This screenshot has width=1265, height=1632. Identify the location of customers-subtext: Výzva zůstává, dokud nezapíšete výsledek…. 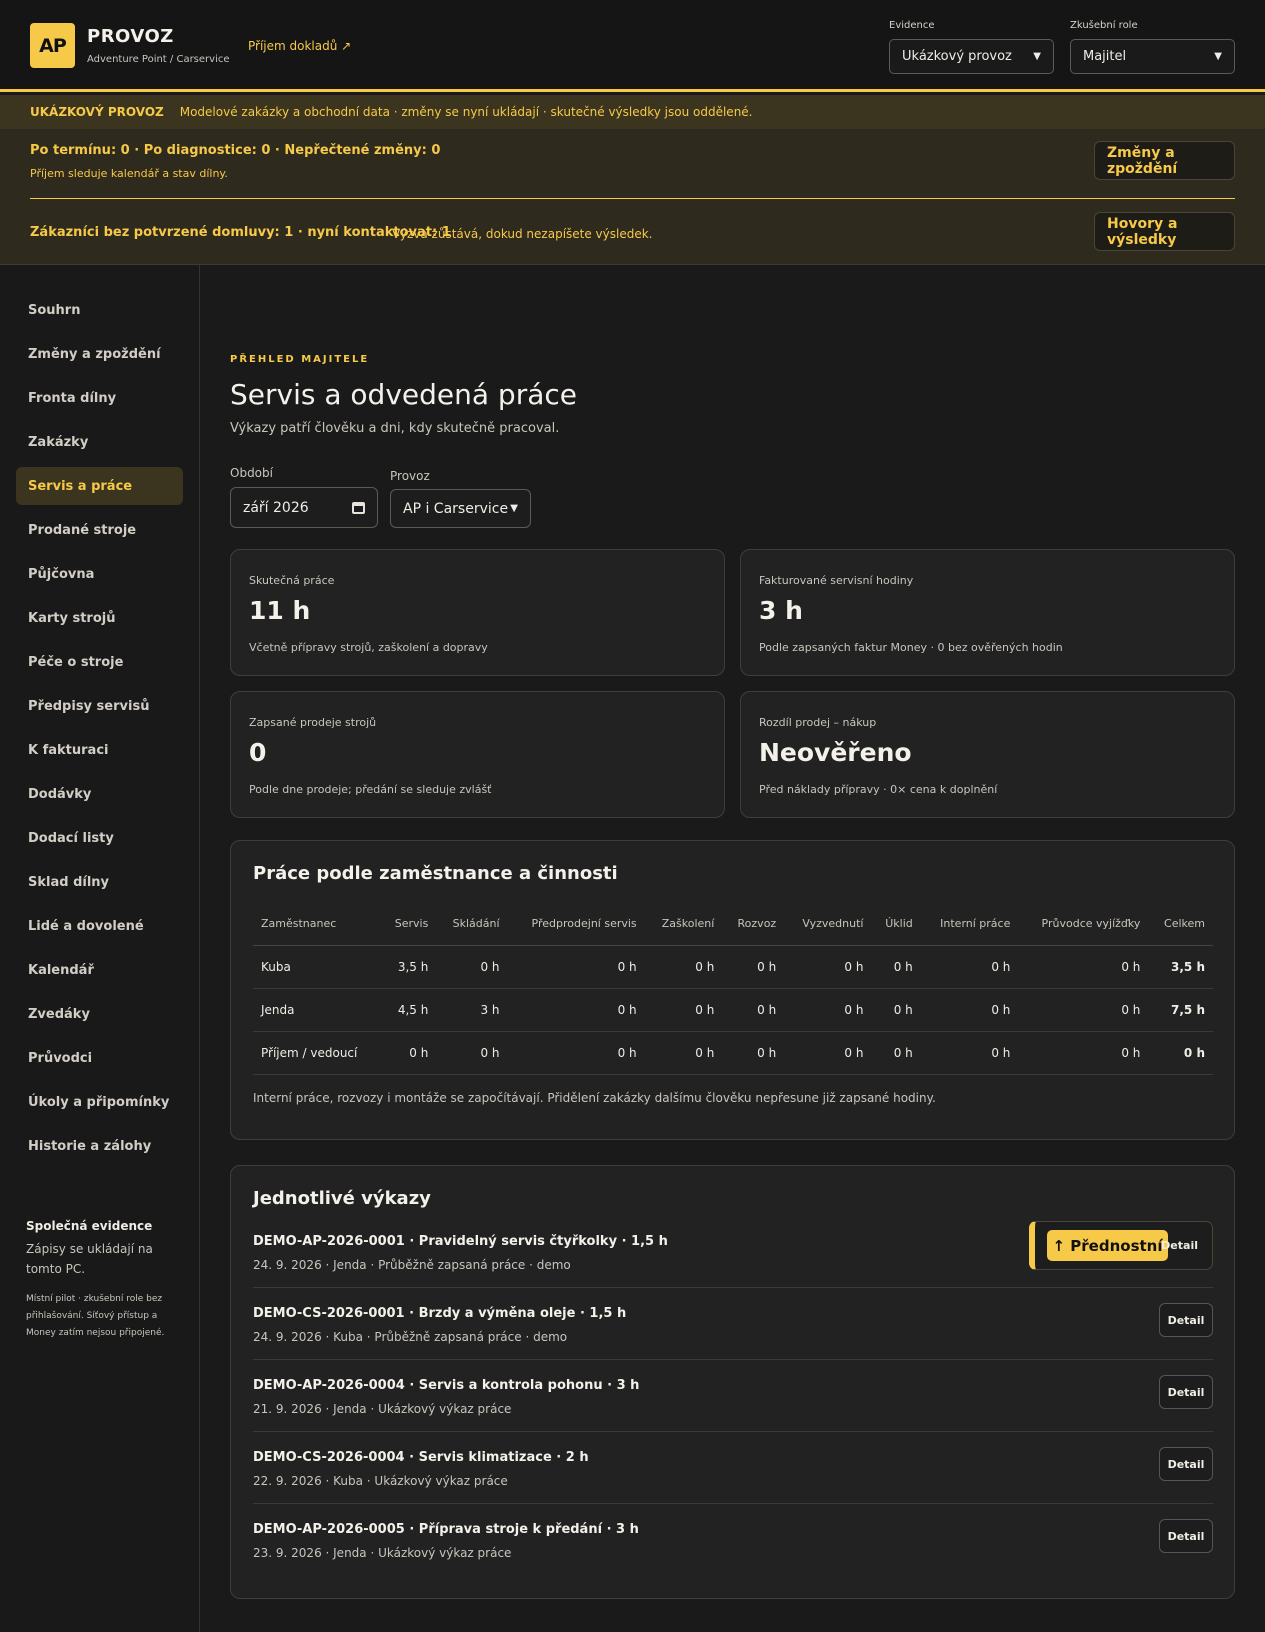
(522, 234).